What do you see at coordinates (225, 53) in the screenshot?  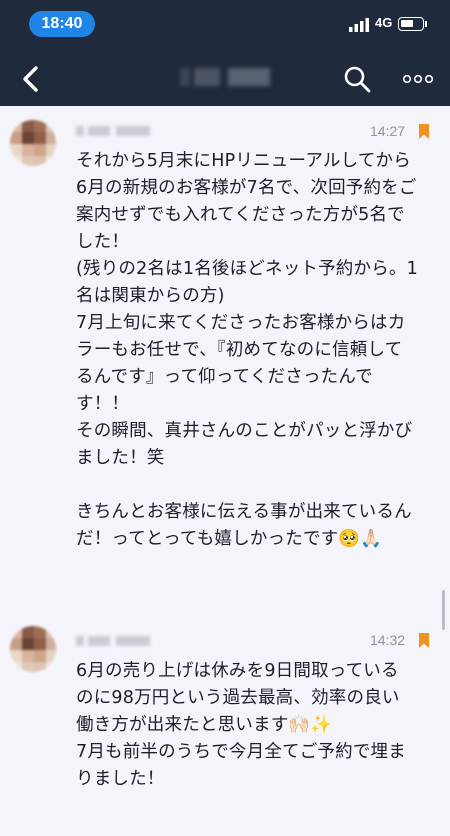 I see `app-header: 18:40 4G` at bounding box center [225, 53].